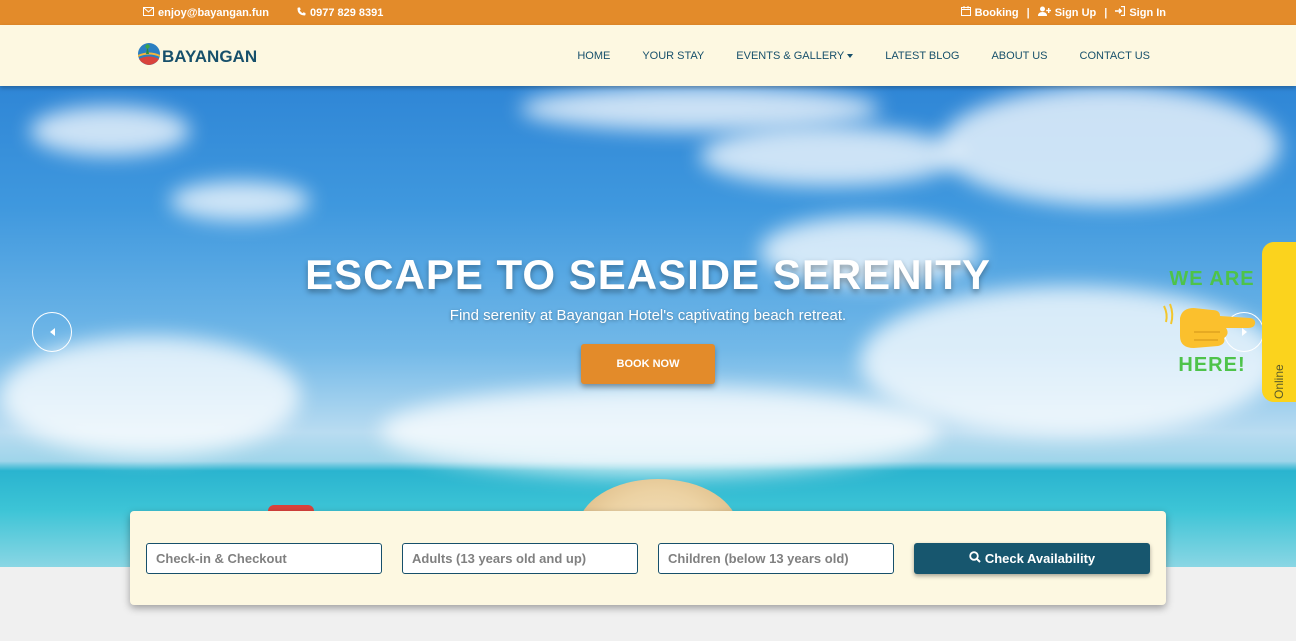  What do you see at coordinates (210, 56) in the screenshot?
I see `brand-name: BAYANGAN` at bounding box center [210, 56].